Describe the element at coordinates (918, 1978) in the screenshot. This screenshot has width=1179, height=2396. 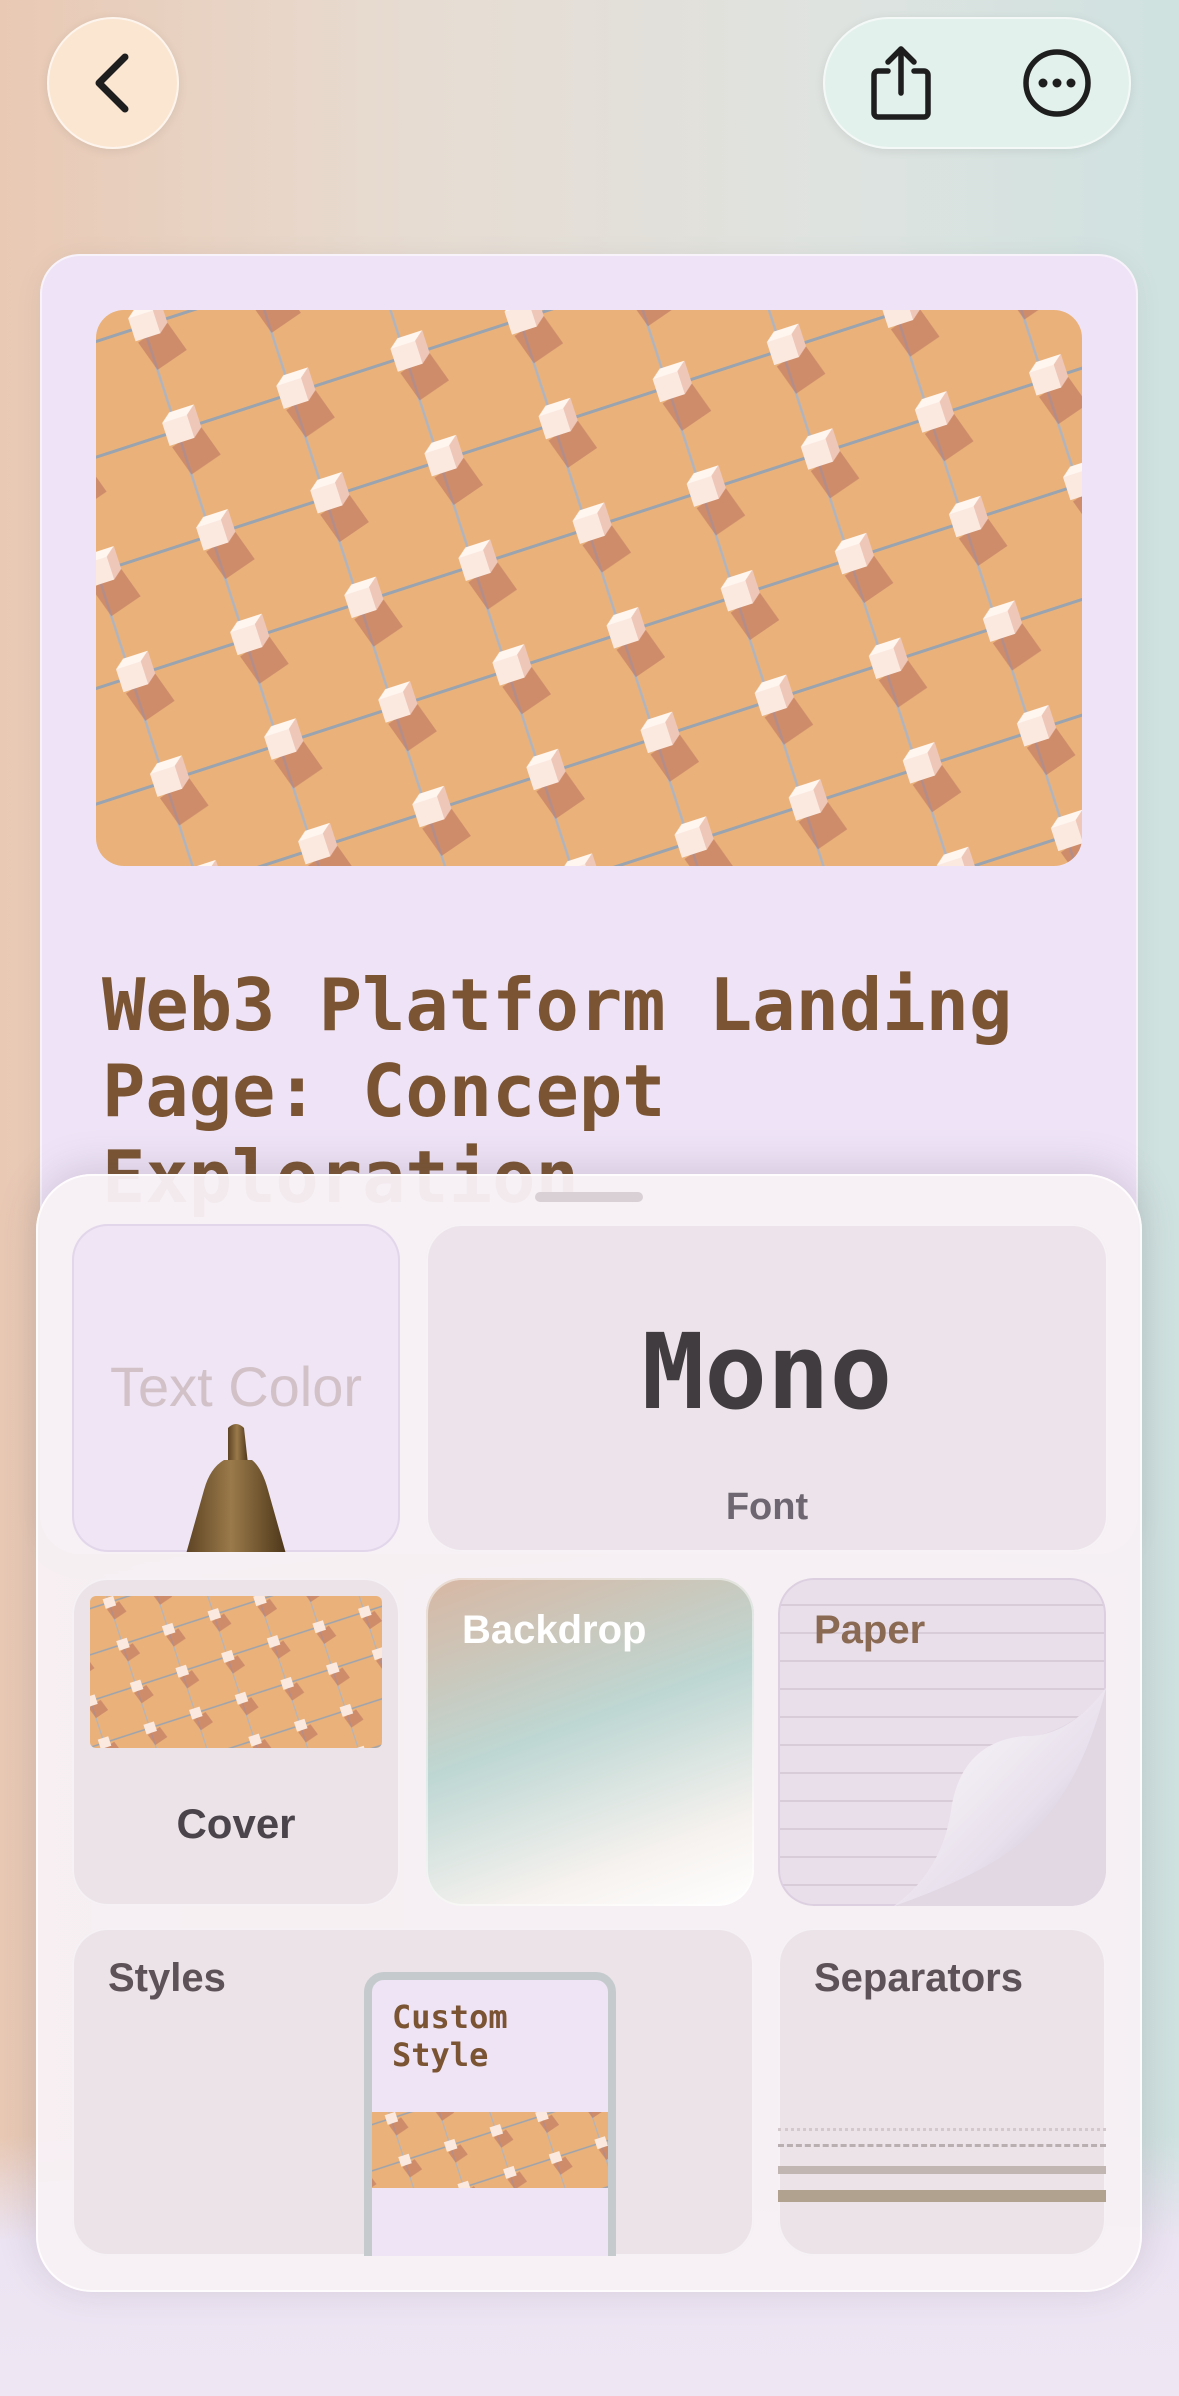
I see `separators-label: Separators` at that location.